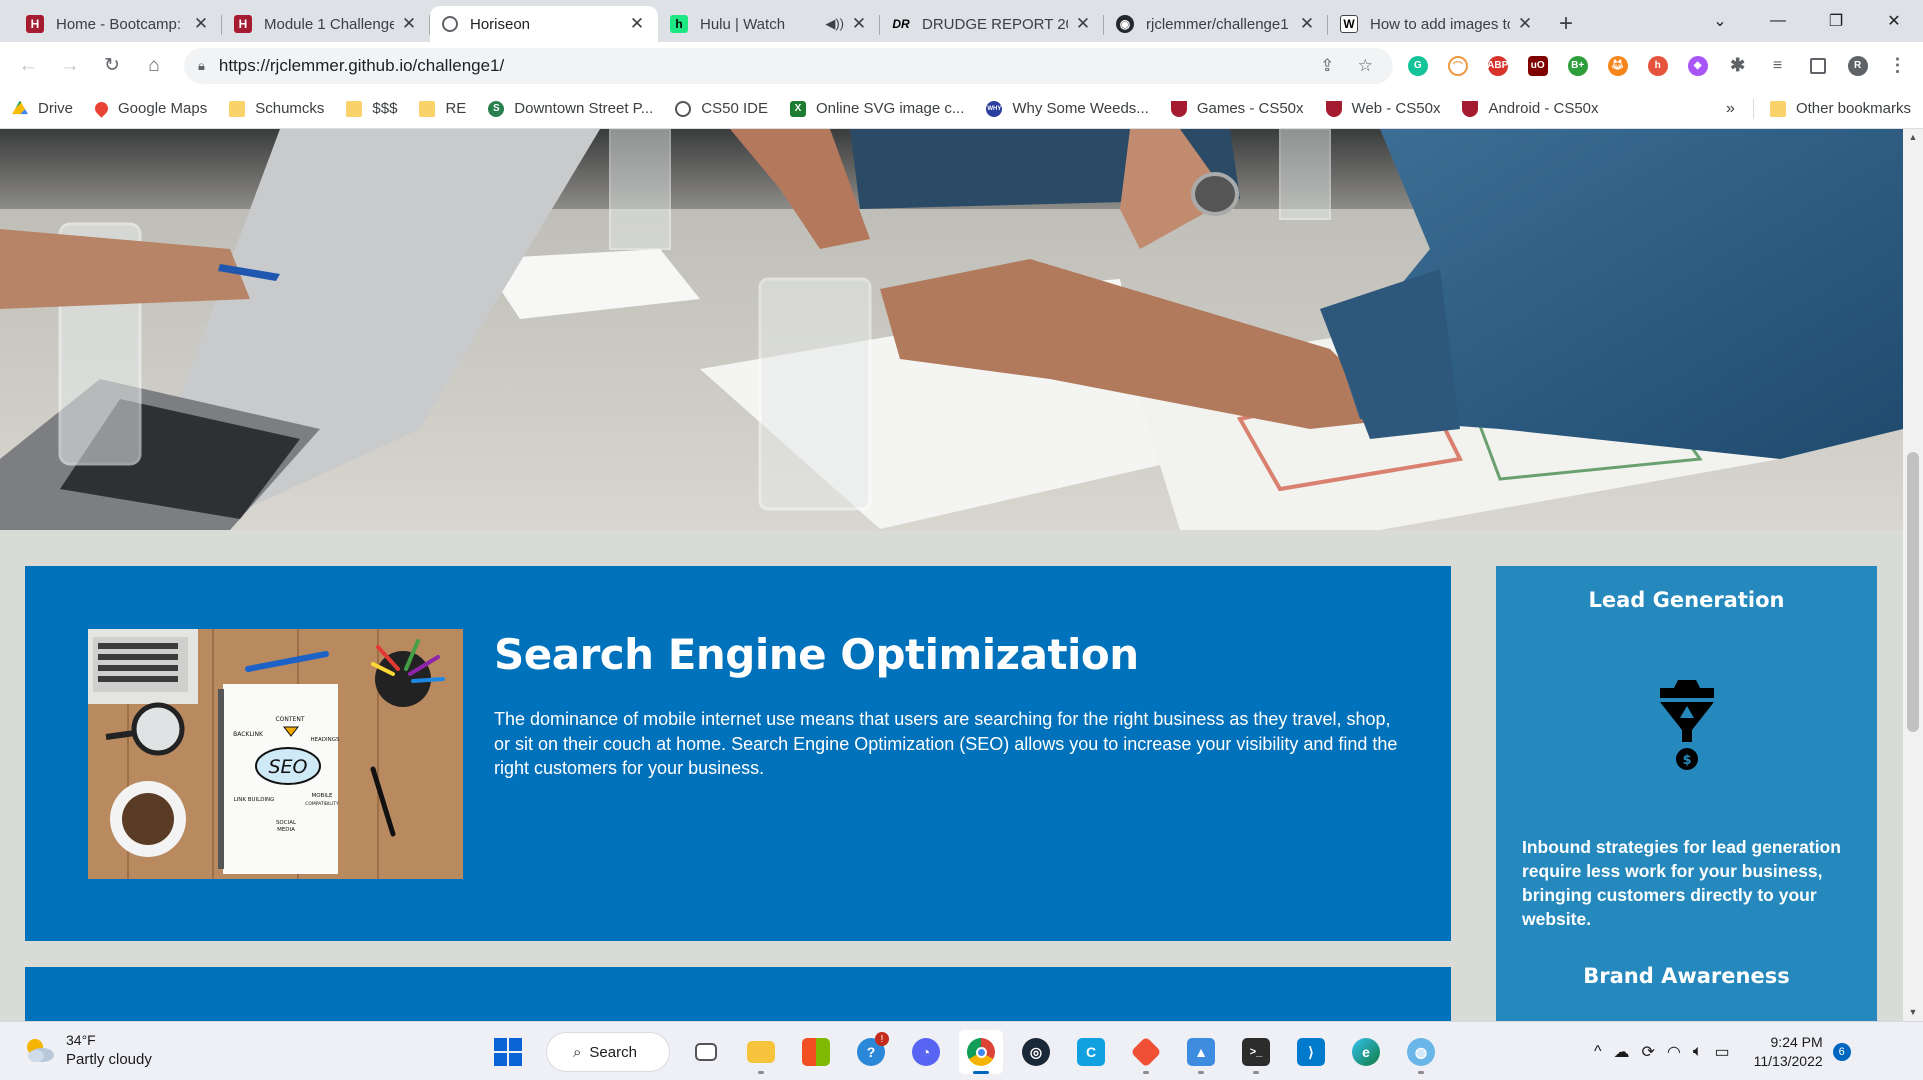 The image size is (1923, 1080). Describe the element at coordinates (1382, 108) in the screenshot. I see `bookmark-web-cs50x: Web - CS50x` at that location.